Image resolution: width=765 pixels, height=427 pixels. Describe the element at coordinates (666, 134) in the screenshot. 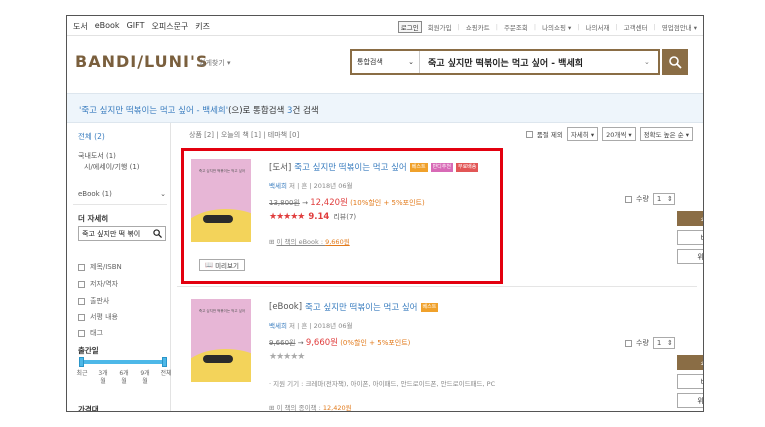

I see `sort-order-select: 정확도 높은 순 ▾` at that location.